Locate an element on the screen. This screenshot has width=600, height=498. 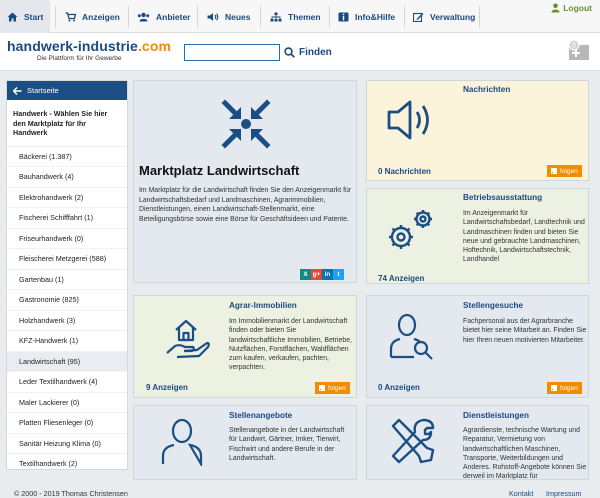
googleplus-share-icon: g+ is located at coordinates (316, 274).